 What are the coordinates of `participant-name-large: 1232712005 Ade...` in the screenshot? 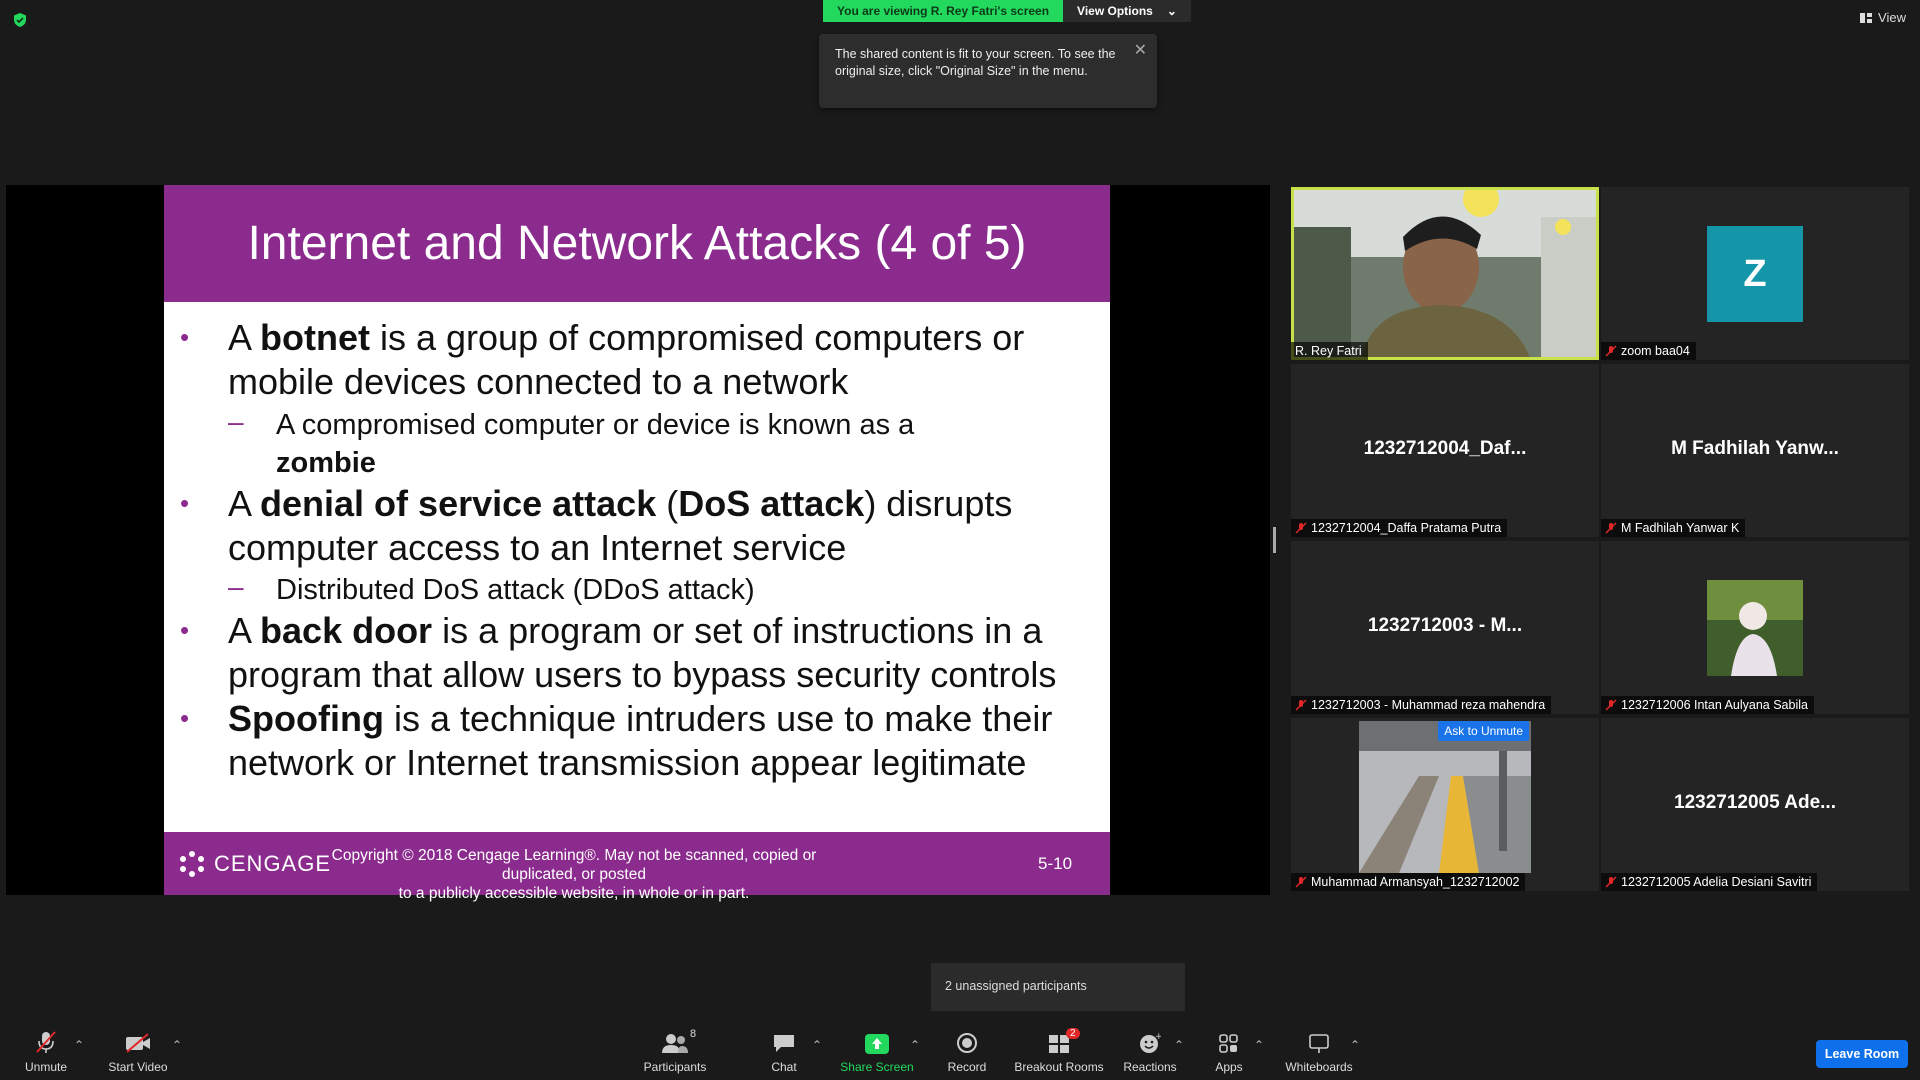 It's located at (1755, 802).